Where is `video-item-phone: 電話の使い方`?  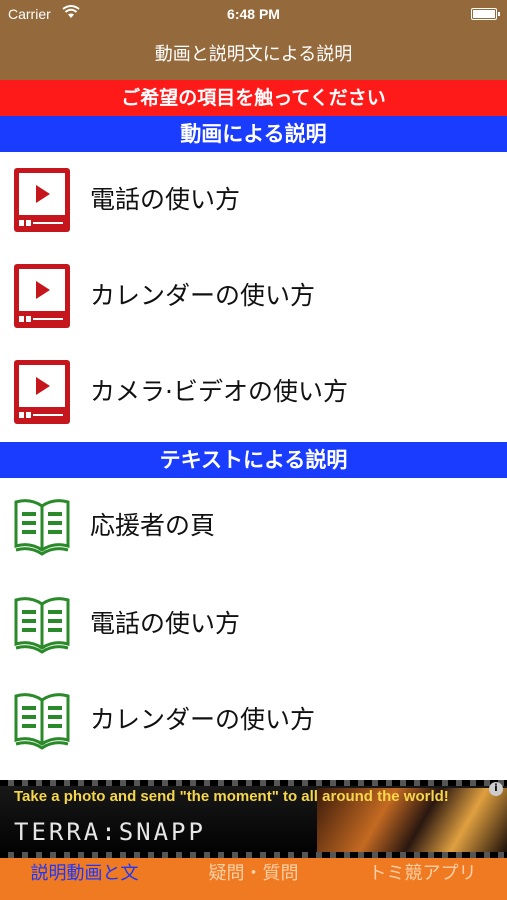
video-item-phone: 電話の使い方 is located at coordinates (253, 200).